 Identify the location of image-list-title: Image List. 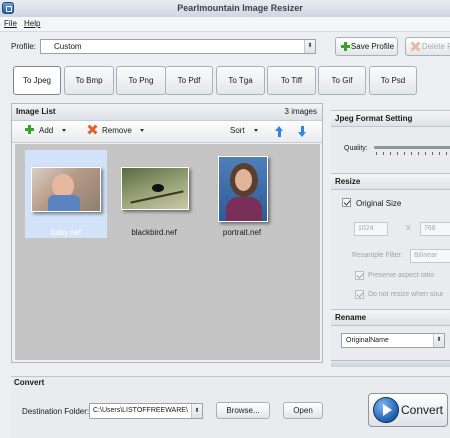
(36, 111).